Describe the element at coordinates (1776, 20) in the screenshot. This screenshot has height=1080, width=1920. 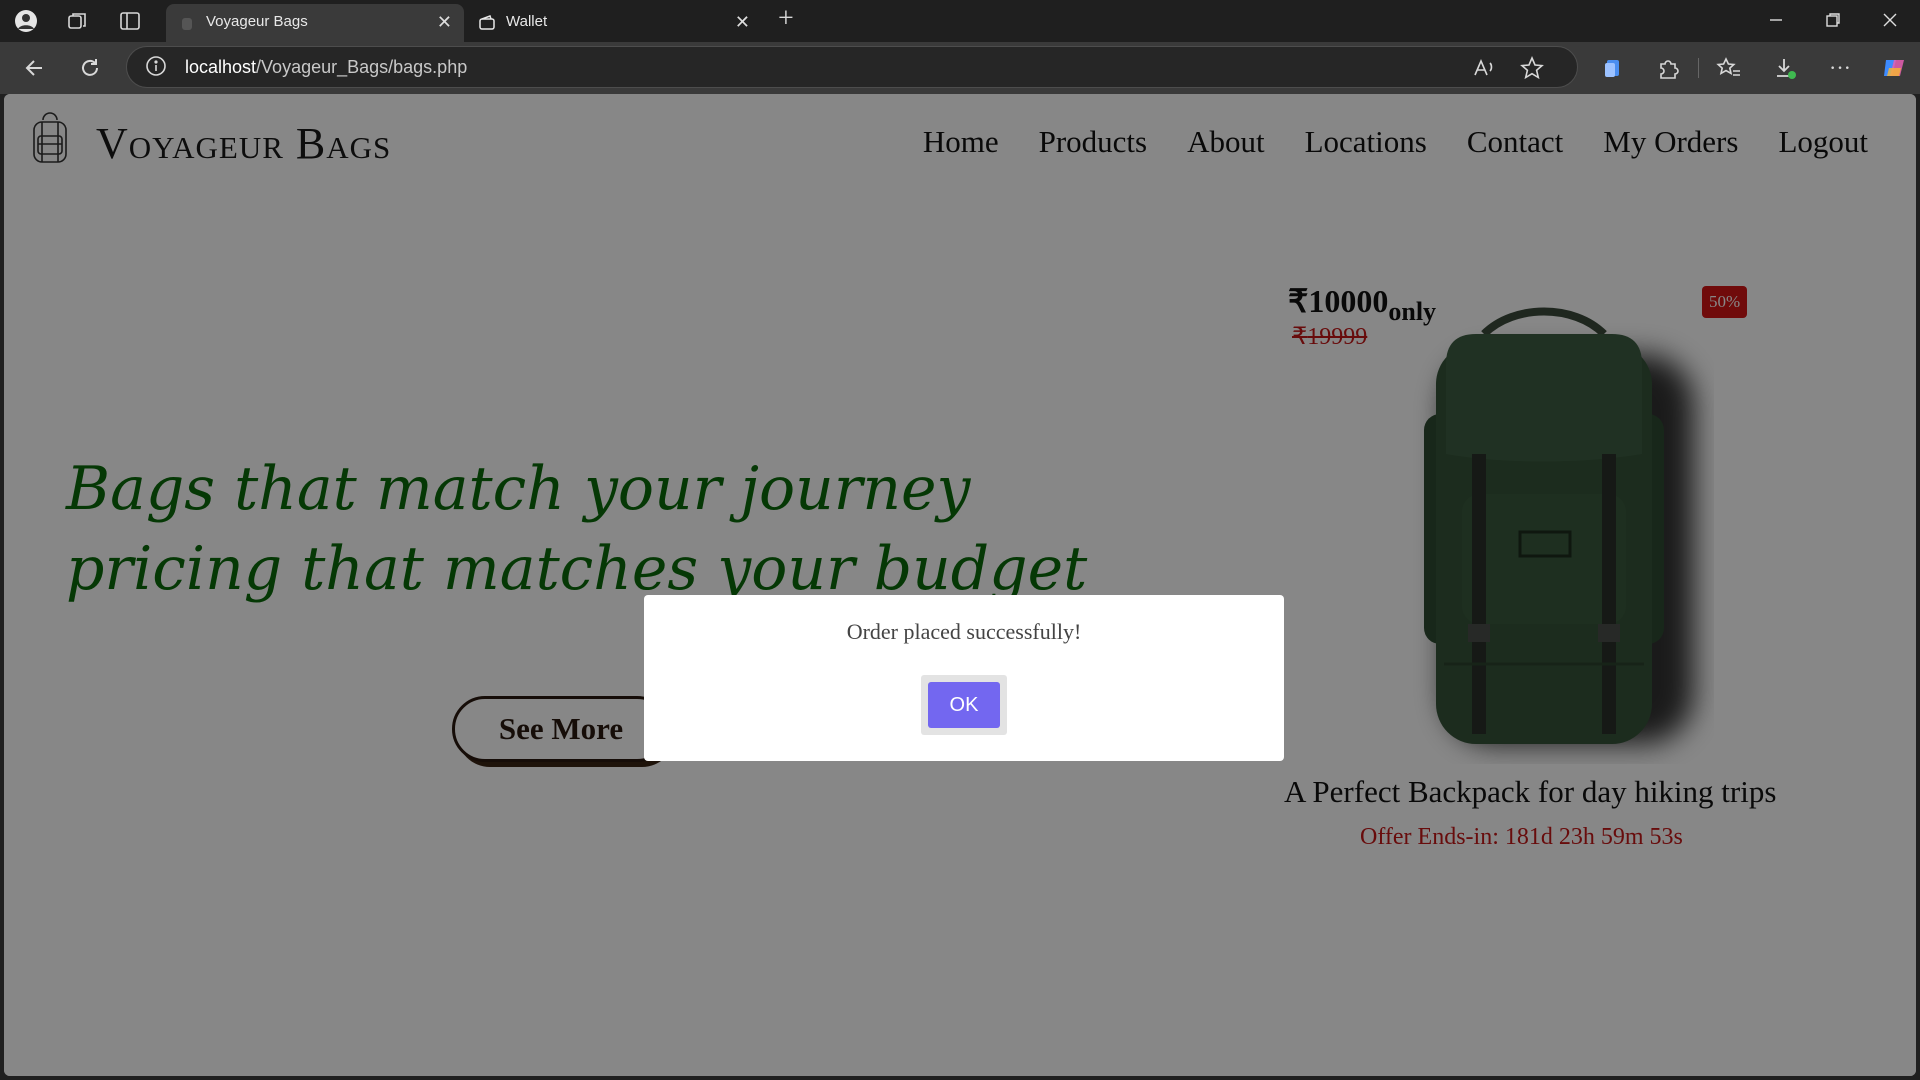
I see `minimize-icon` at that location.